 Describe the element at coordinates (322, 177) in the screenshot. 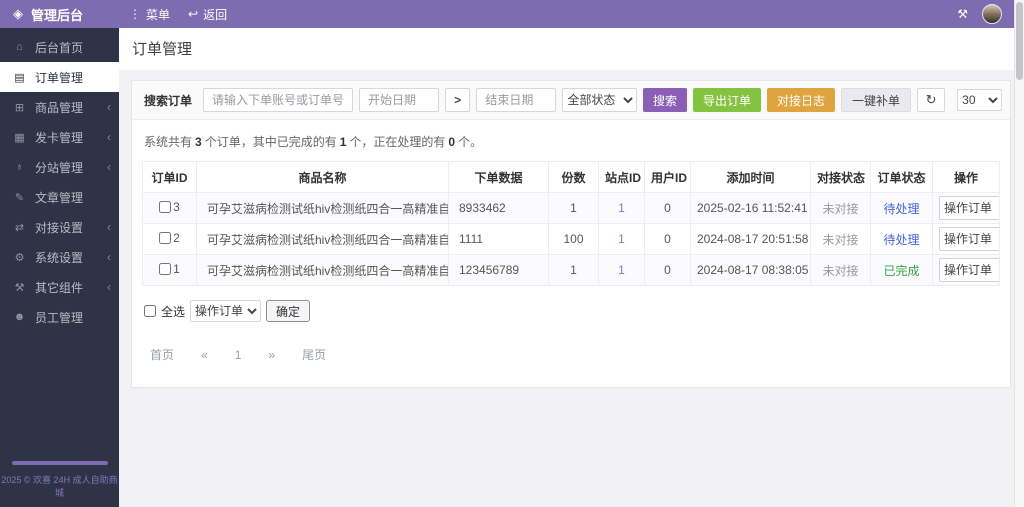

I see `column-header: 商品名称` at that location.